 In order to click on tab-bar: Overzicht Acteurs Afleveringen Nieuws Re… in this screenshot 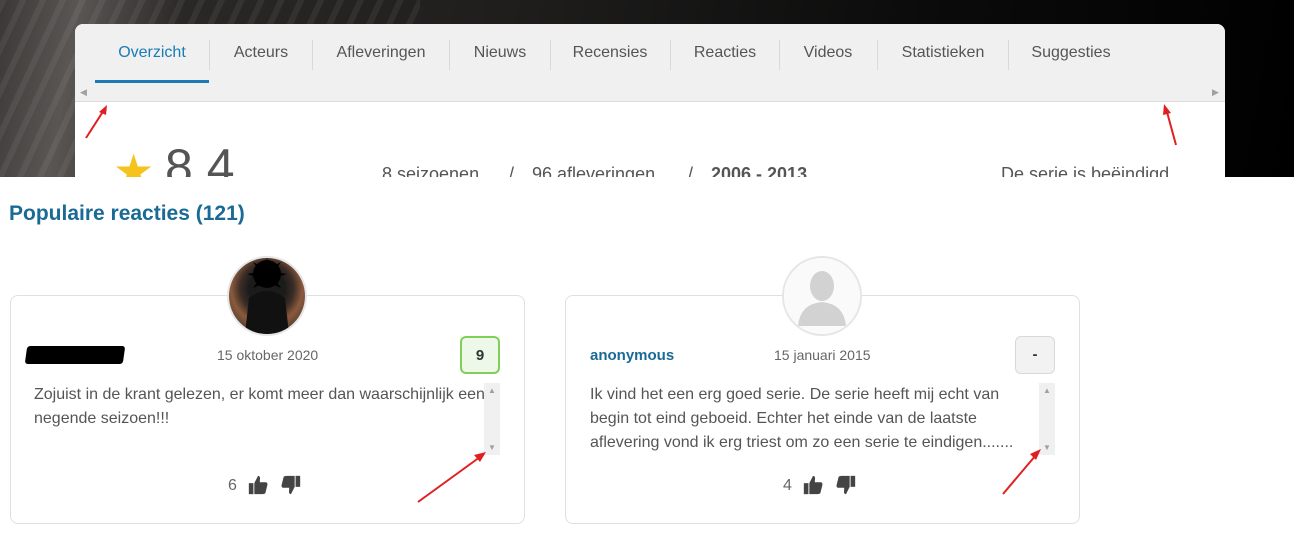, I will do `click(650, 63)`.